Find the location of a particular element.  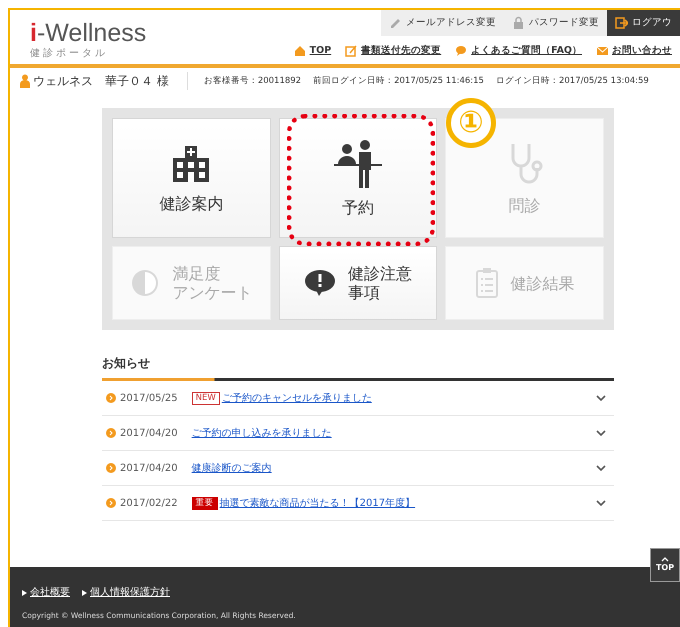

tile-label: 健診案内 is located at coordinates (191, 203).